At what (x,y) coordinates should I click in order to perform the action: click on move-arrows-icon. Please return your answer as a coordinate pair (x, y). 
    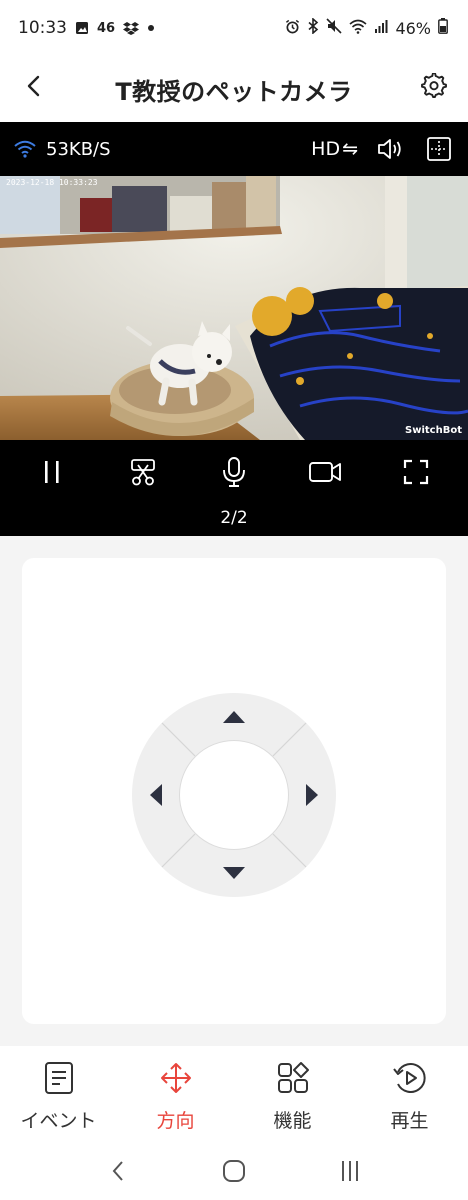
    Looking at the image, I should click on (176, 1078).